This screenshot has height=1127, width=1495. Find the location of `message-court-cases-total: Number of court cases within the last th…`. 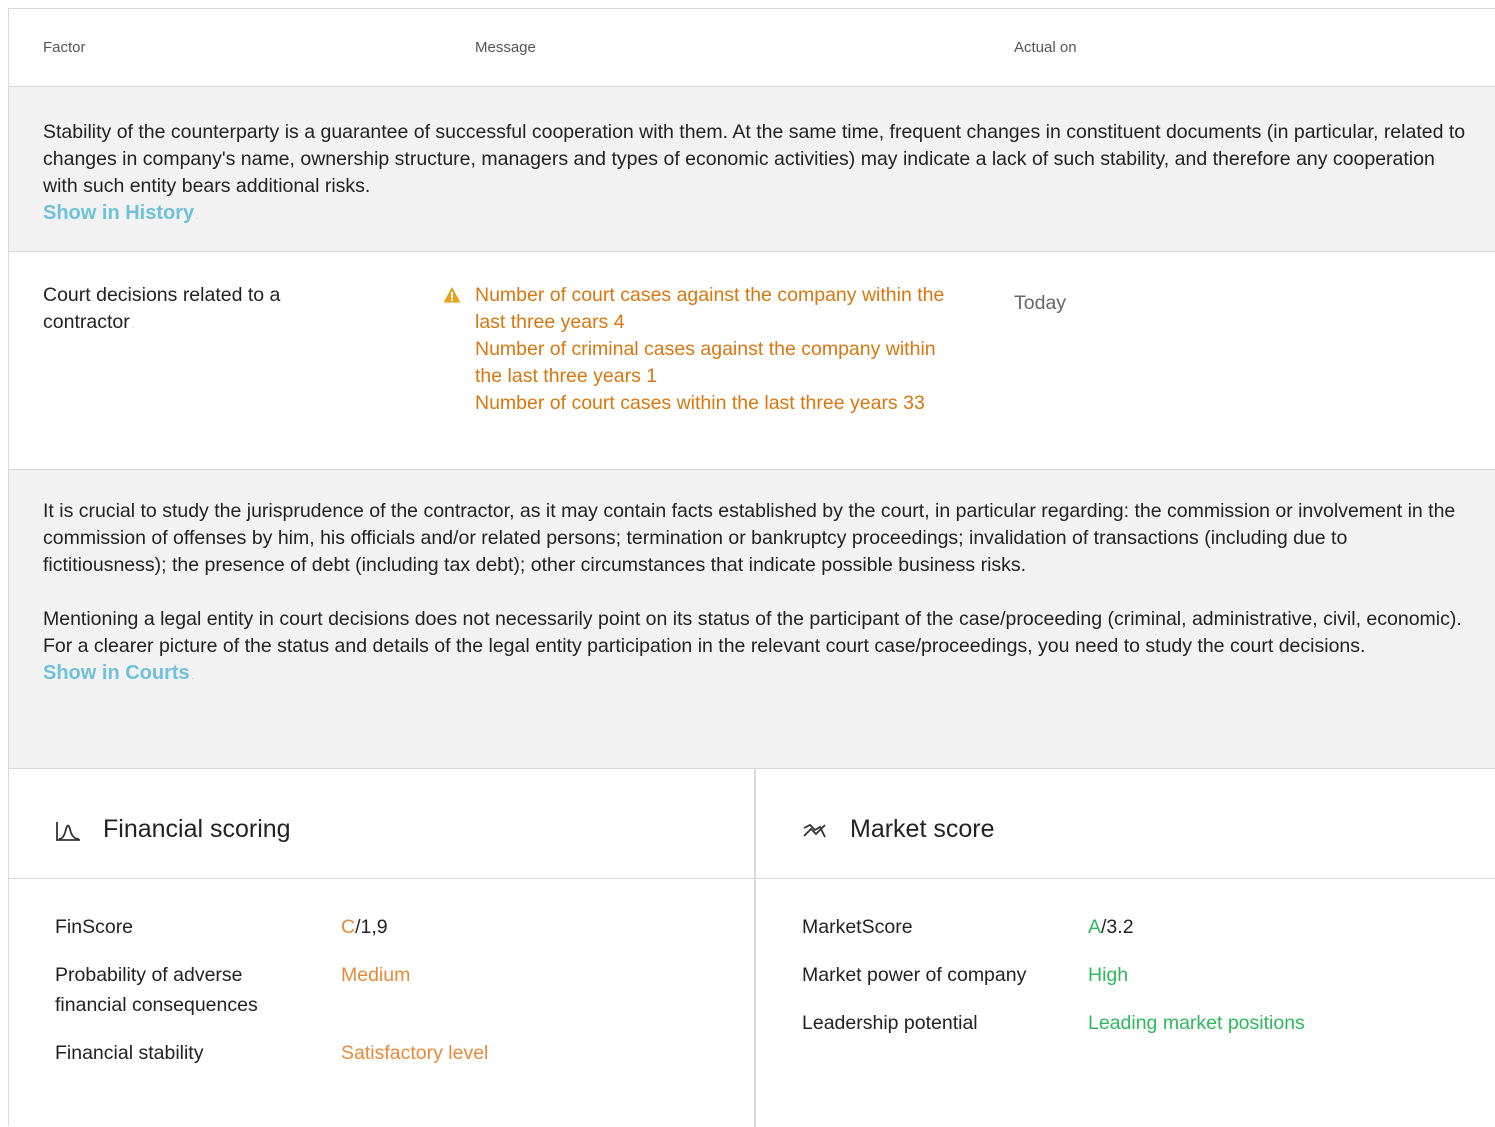

message-court-cases-total: Number of court cases within the last th… is located at coordinates (700, 403).